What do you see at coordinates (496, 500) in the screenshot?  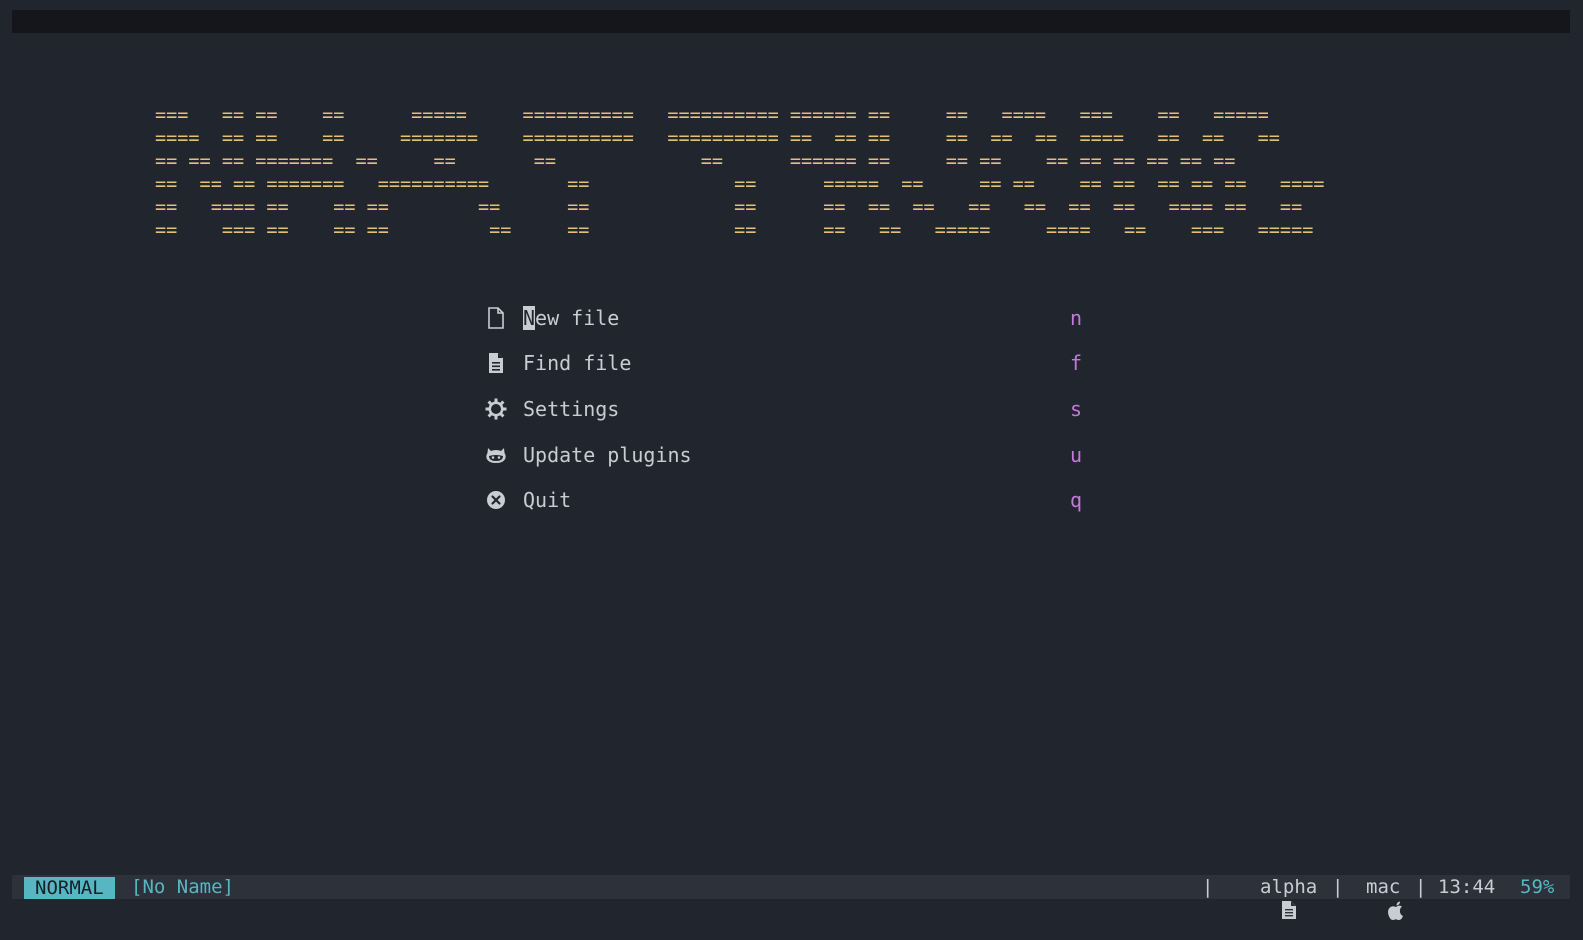 I see `quit-icon` at bounding box center [496, 500].